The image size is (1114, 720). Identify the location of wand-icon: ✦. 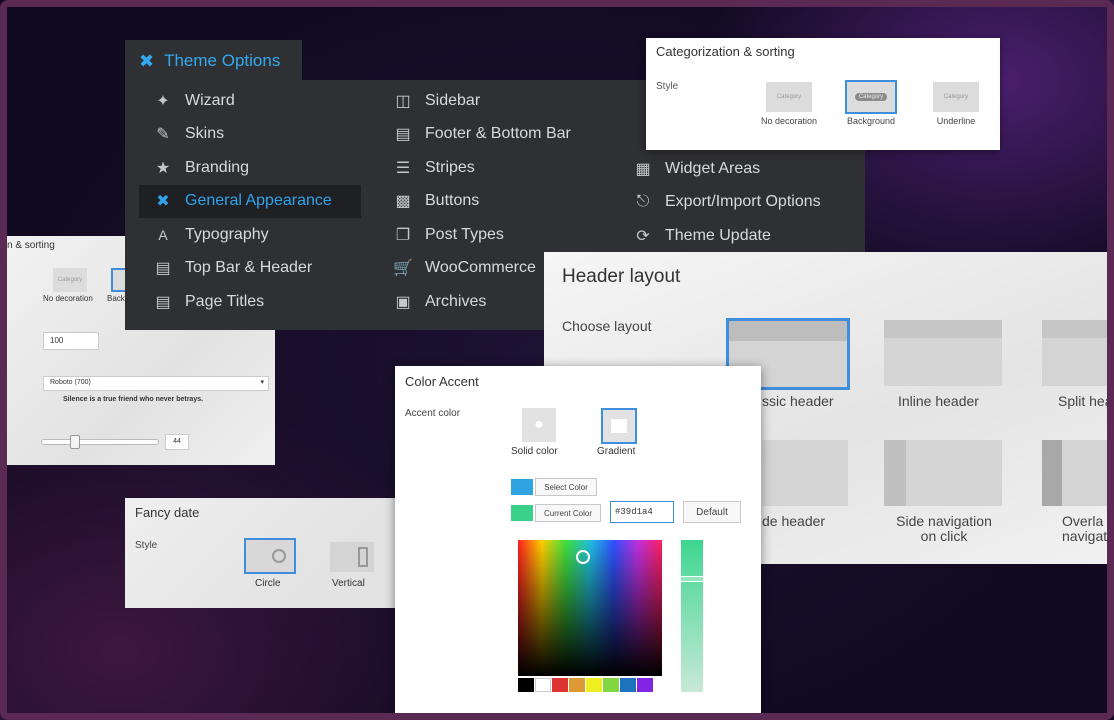
(163, 101).